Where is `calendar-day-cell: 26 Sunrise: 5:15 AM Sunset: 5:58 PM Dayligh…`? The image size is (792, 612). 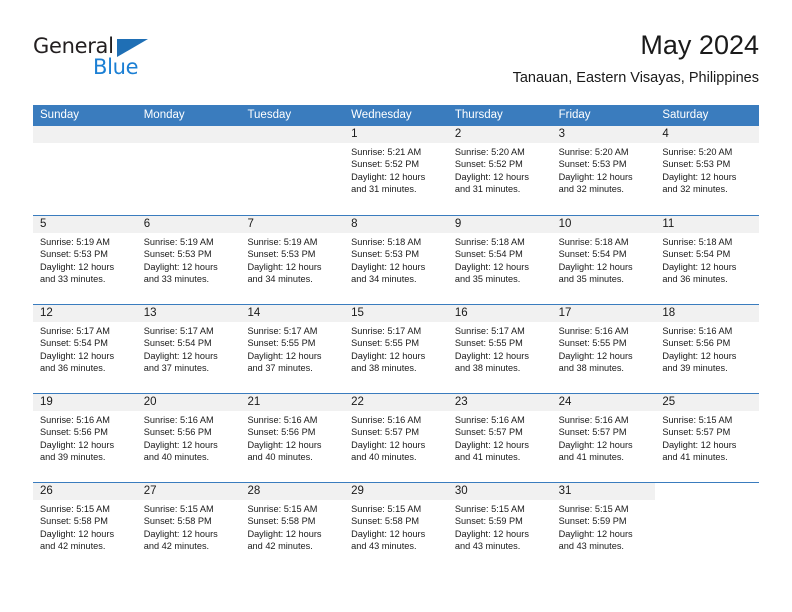 calendar-day-cell: 26 Sunrise: 5:15 AM Sunset: 5:58 PM Dayligh… is located at coordinates (85, 527).